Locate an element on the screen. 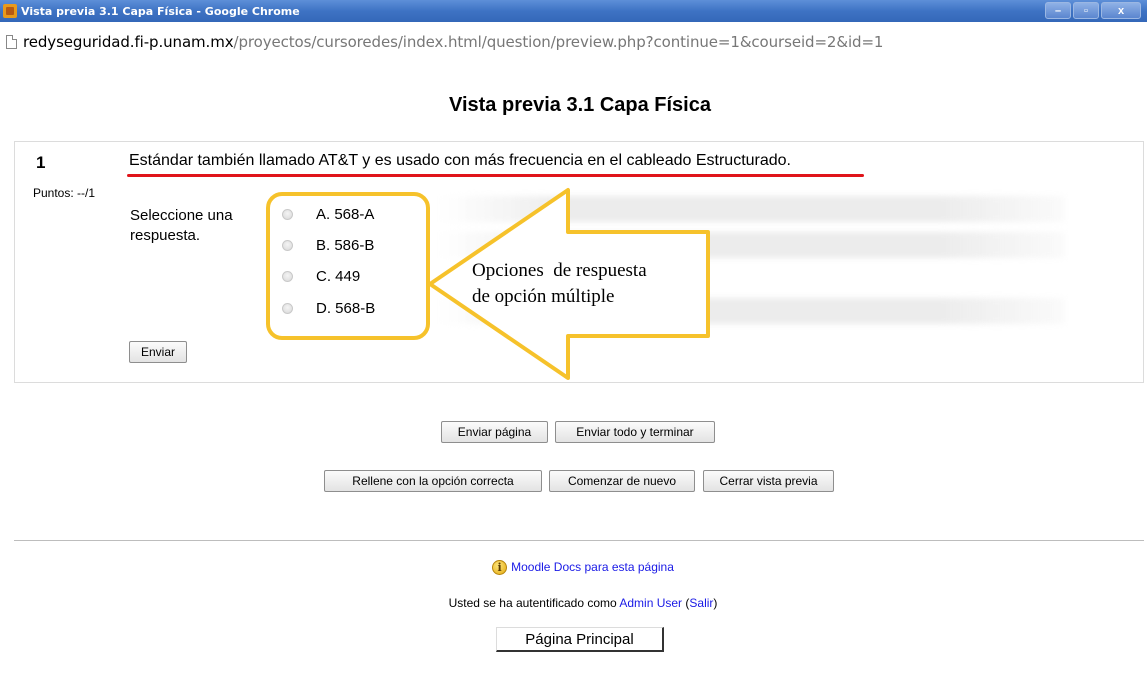 The height and width of the screenshot is (682, 1147). submit-all-button: Enviar todo y terminar is located at coordinates (635, 432).